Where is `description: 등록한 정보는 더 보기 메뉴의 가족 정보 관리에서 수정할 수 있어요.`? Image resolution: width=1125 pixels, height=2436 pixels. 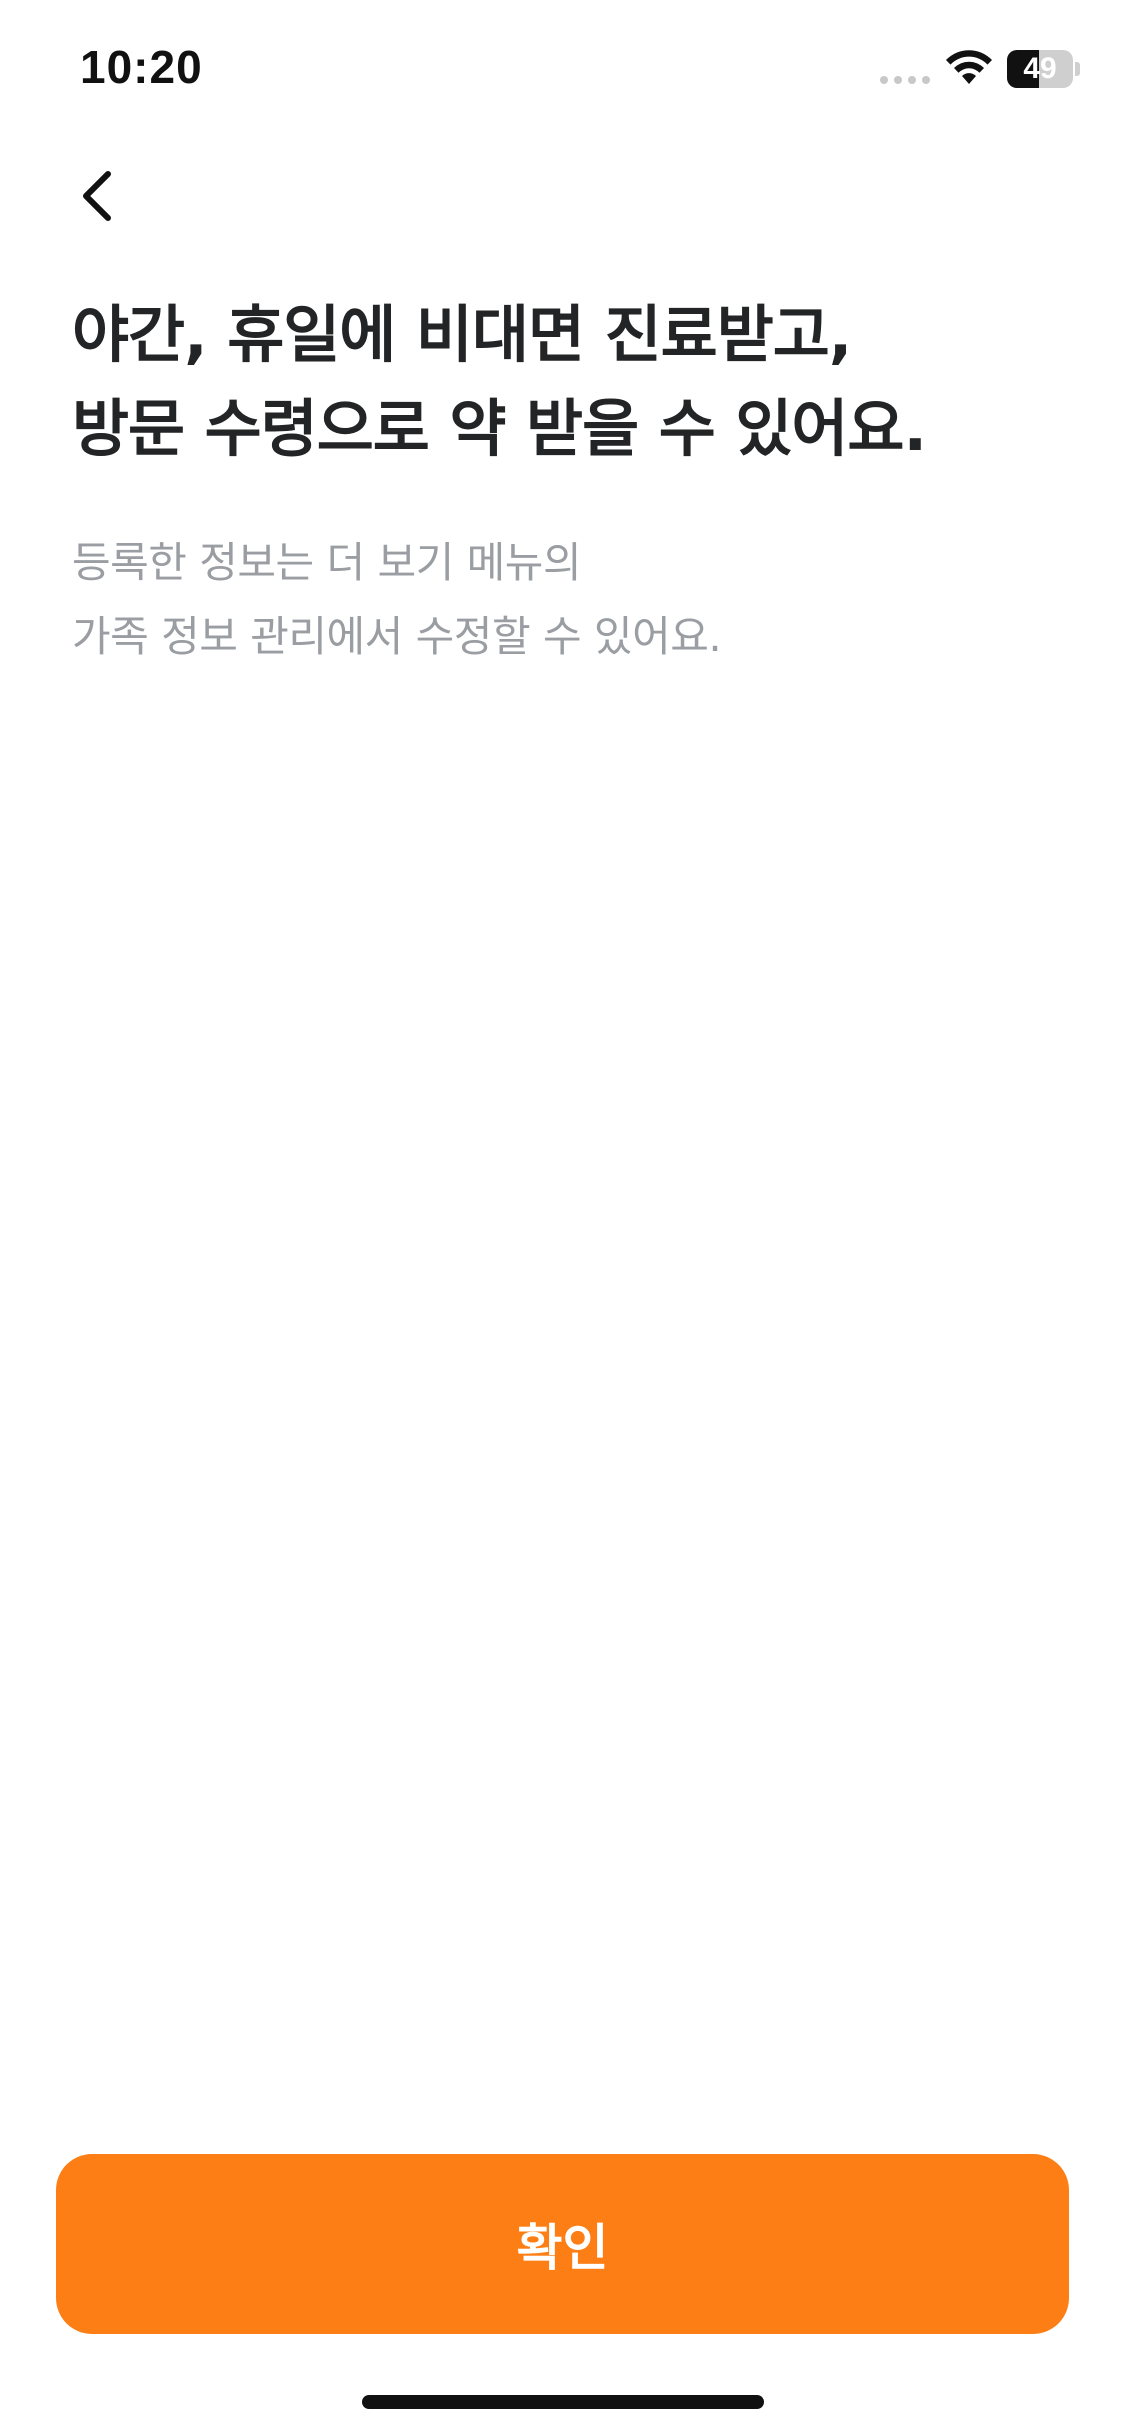 description: 등록한 정보는 더 보기 메뉴의 가족 정보 관리에서 수정할 수 있어요. is located at coordinates (572, 600).